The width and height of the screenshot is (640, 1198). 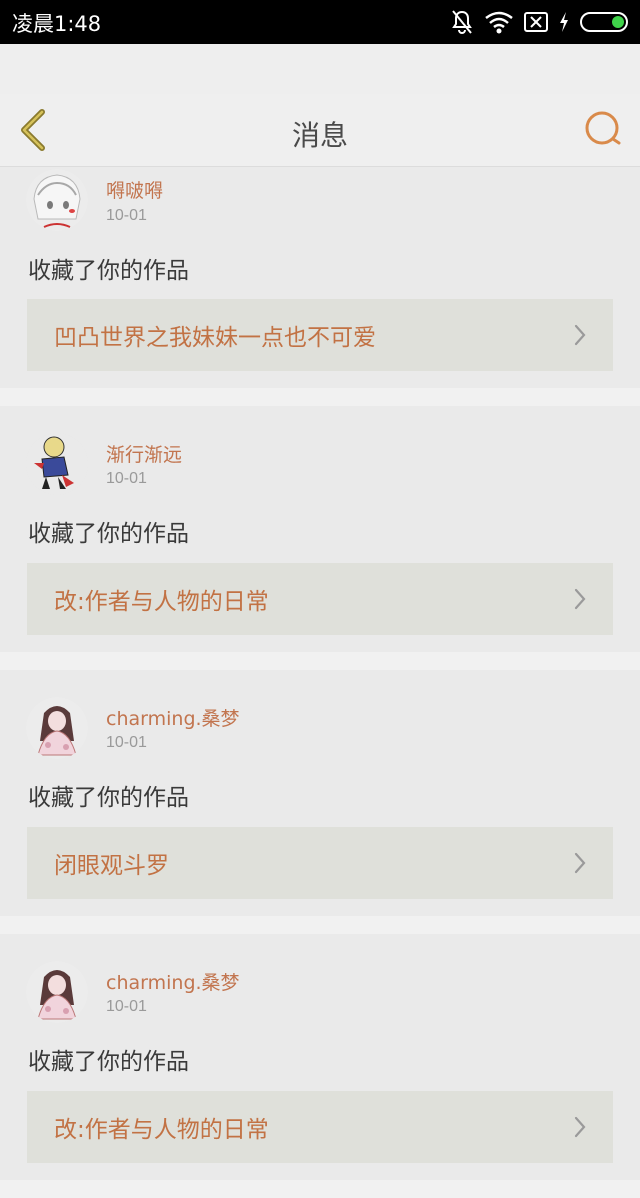 What do you see at coordinates (320, 22) in the screenshot?
I see `status-bar: 凌晨1:48` at bounding box center [320, 22].